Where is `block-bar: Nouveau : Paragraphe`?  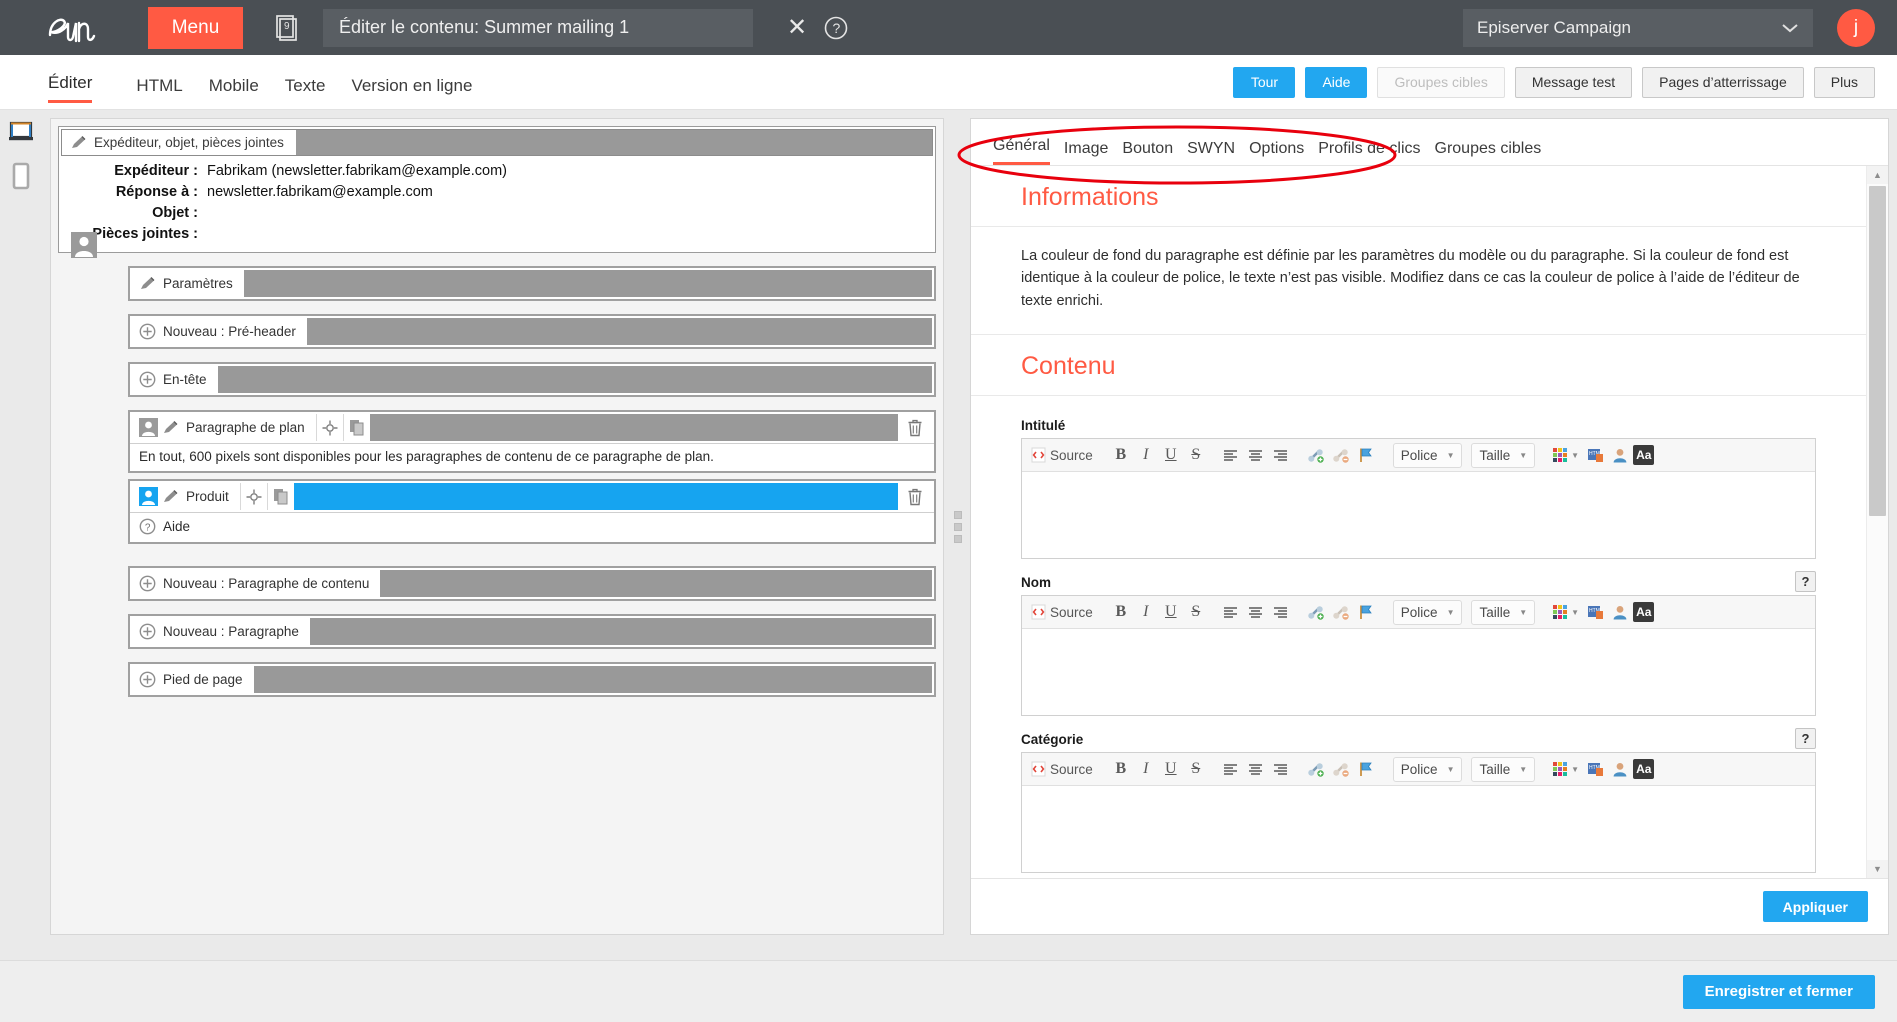 block-bar: Nouveau : Paragraphe is located at coordinates (532, 631).